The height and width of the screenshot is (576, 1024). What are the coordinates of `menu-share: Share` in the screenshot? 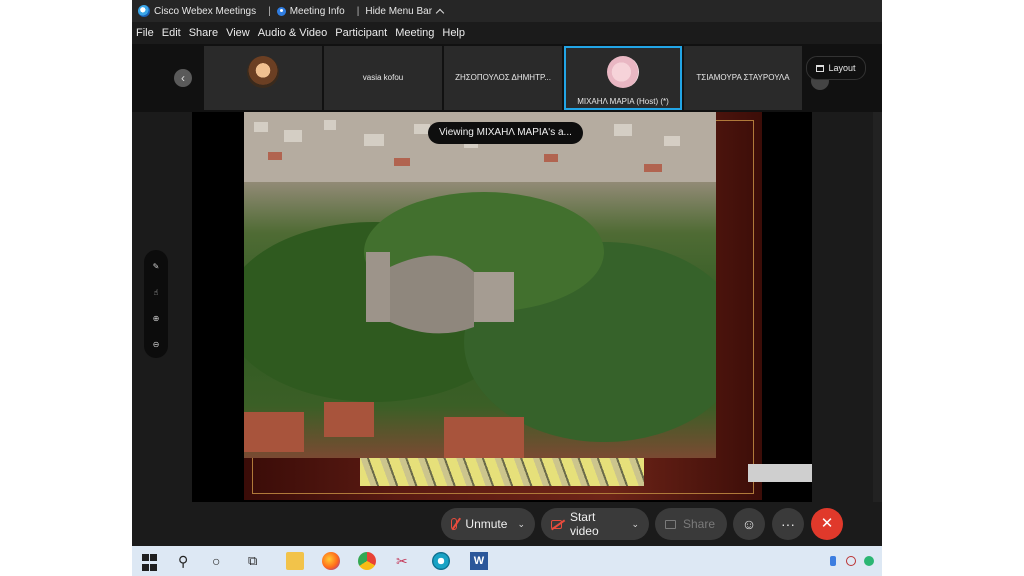 It's located at (203, 33).